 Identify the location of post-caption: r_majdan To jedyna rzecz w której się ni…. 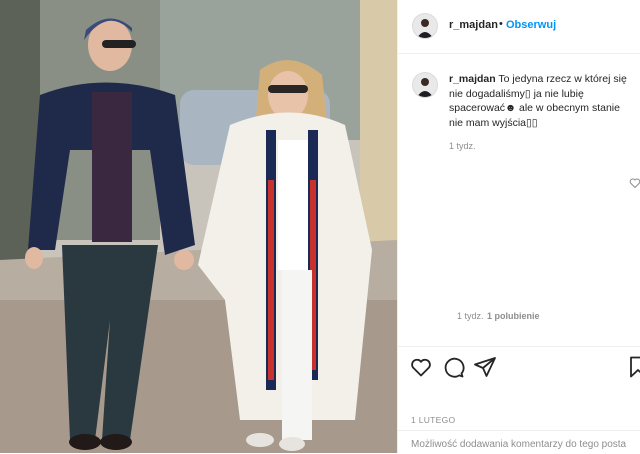
(542, 101).